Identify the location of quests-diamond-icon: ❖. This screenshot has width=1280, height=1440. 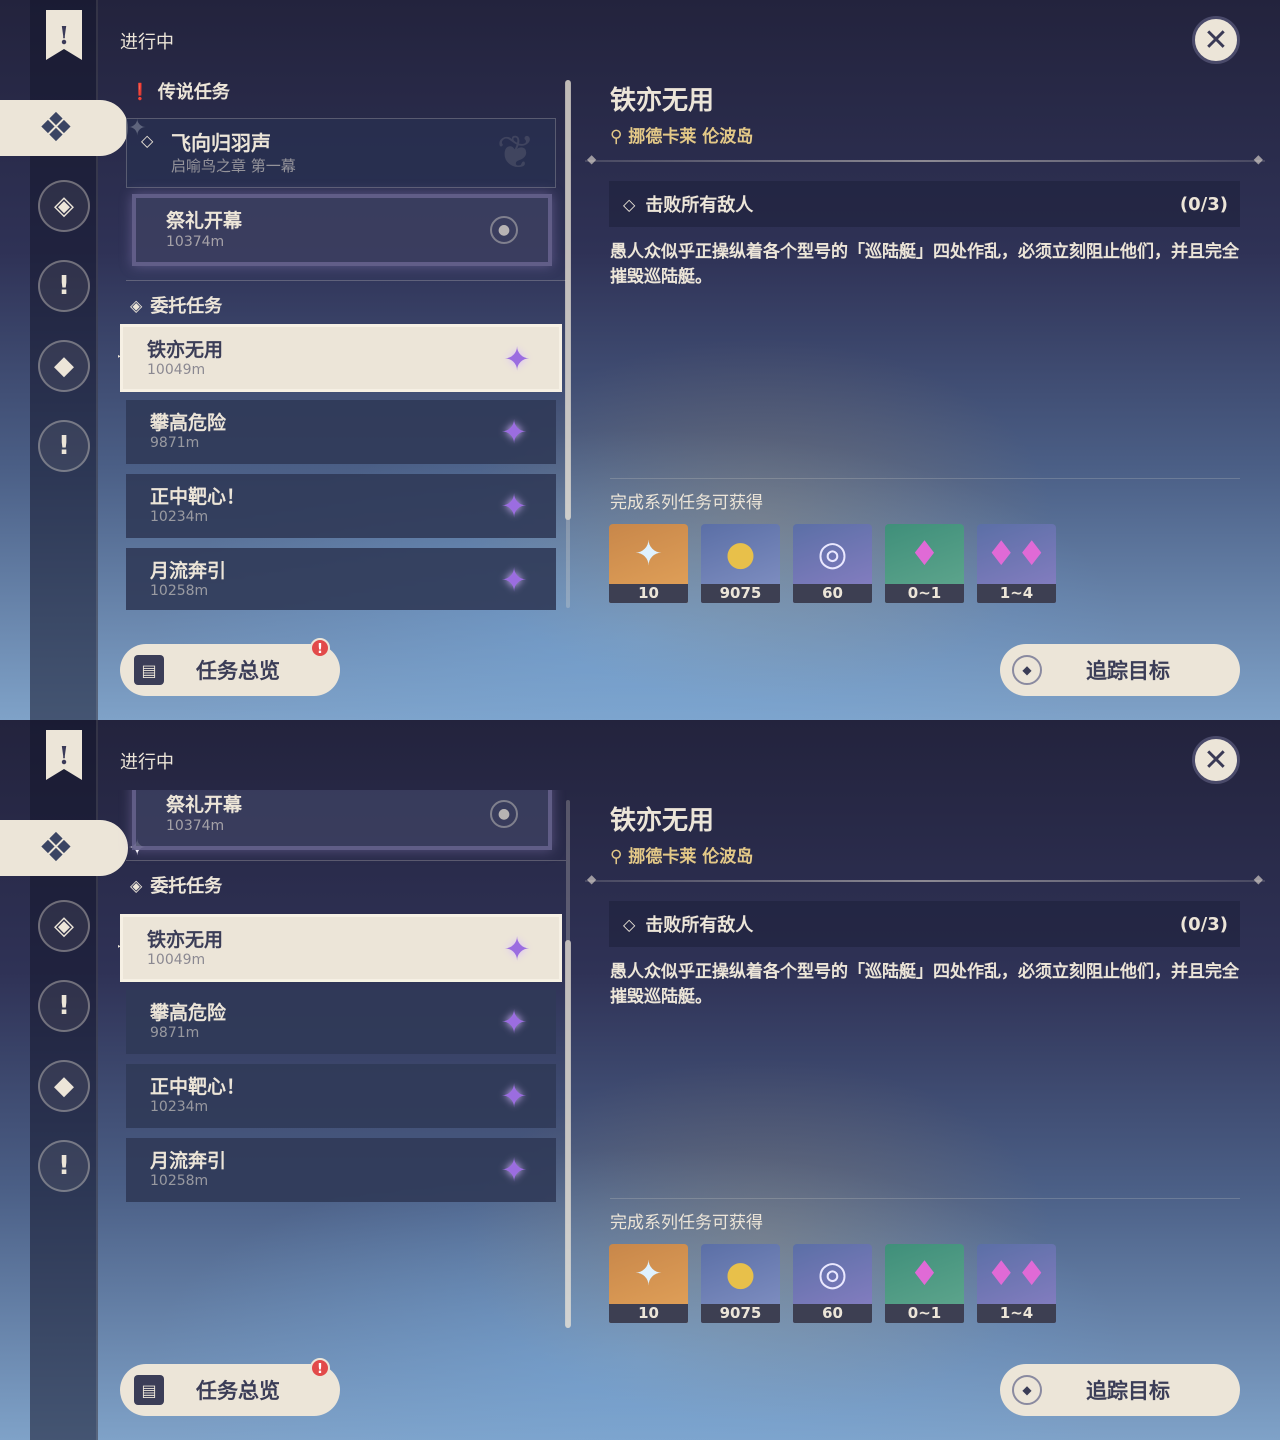
(56, 848).